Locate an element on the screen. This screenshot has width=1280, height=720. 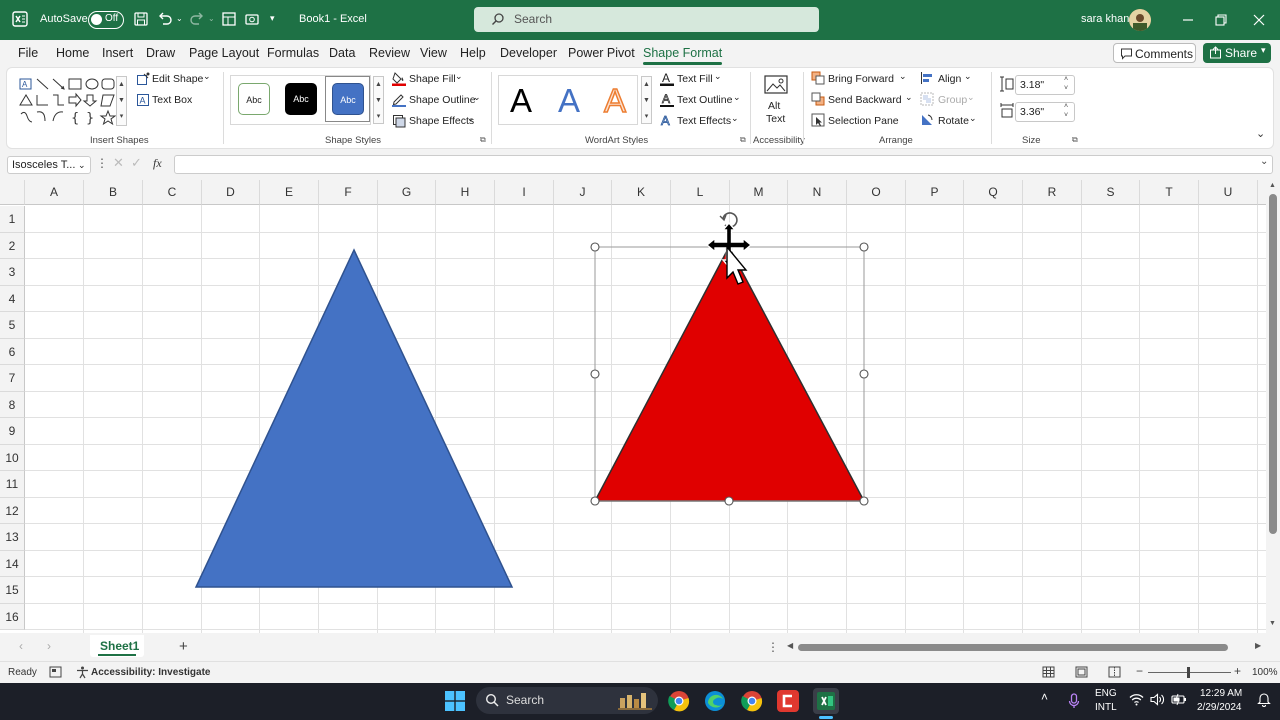
battery-icon is located at coordinates (1179, 699).